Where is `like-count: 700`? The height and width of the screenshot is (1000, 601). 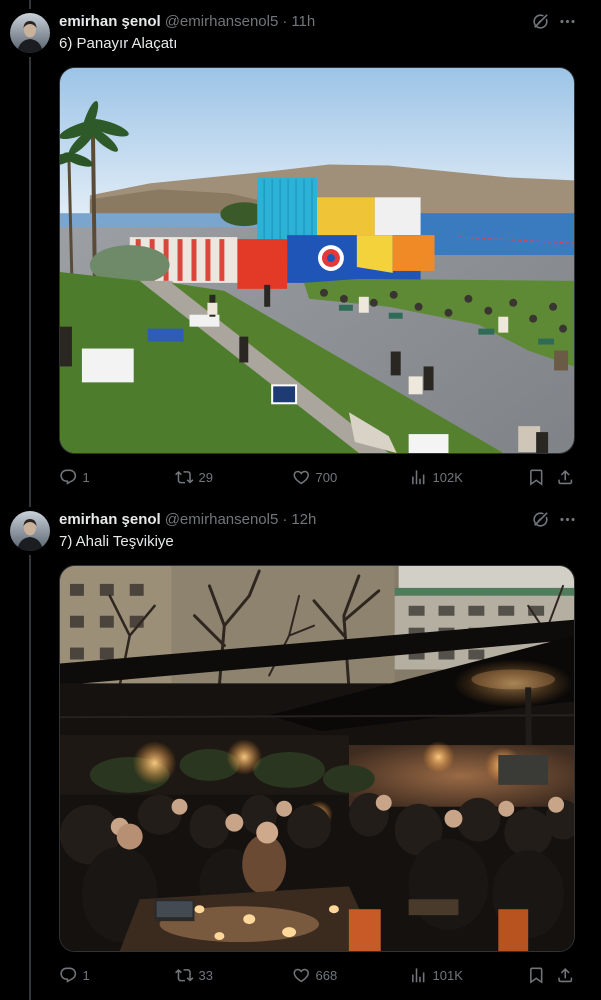 like-count: 700 is located at coordinates (326, 477).